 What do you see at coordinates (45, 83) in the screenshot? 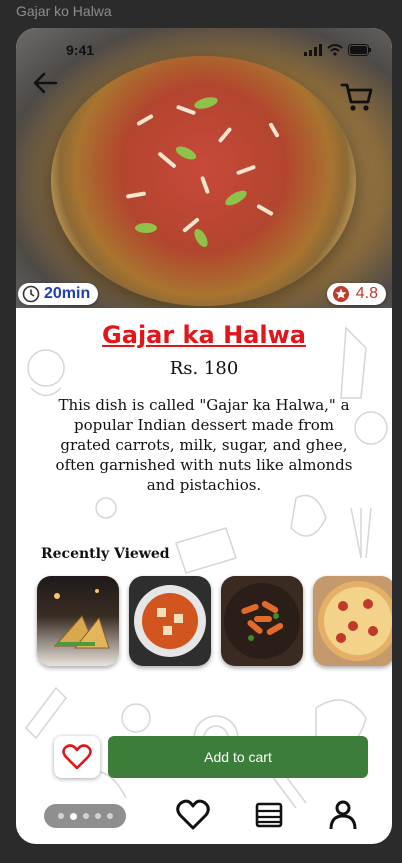
I see `back-arrow-icon` at bounding box center [45, 83].